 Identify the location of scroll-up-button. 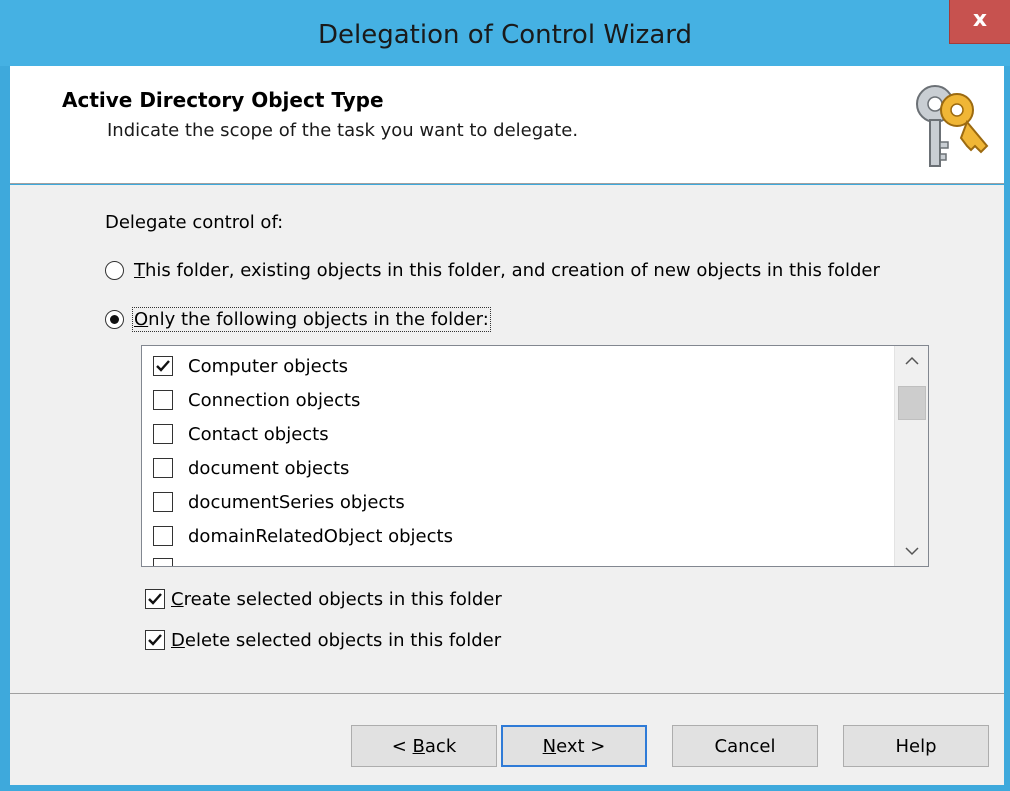
(911, 361).